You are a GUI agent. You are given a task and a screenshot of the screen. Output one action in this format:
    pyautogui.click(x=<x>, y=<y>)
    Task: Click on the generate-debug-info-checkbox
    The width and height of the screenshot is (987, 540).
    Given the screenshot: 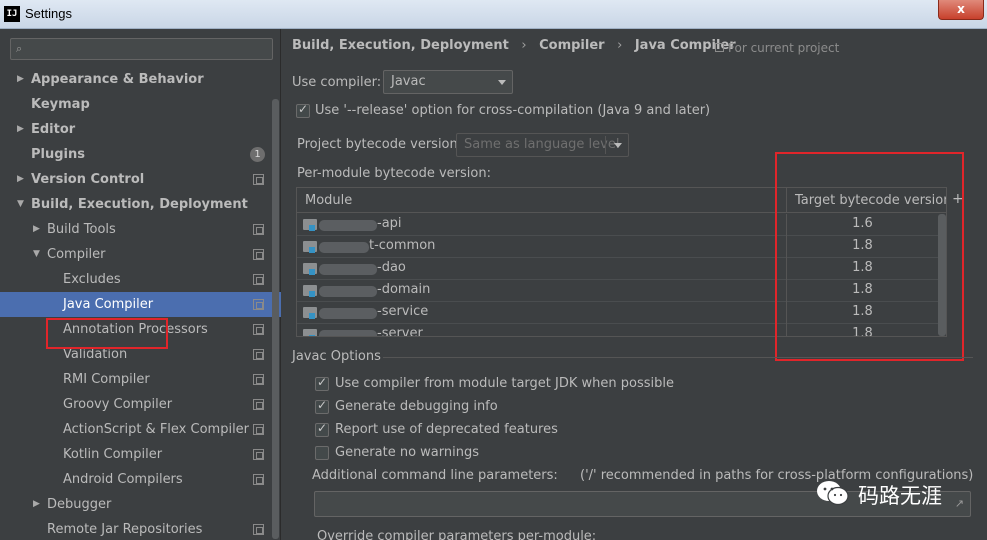 What is the action you would take?
    pyautogui.click(x=322, y=406)
    